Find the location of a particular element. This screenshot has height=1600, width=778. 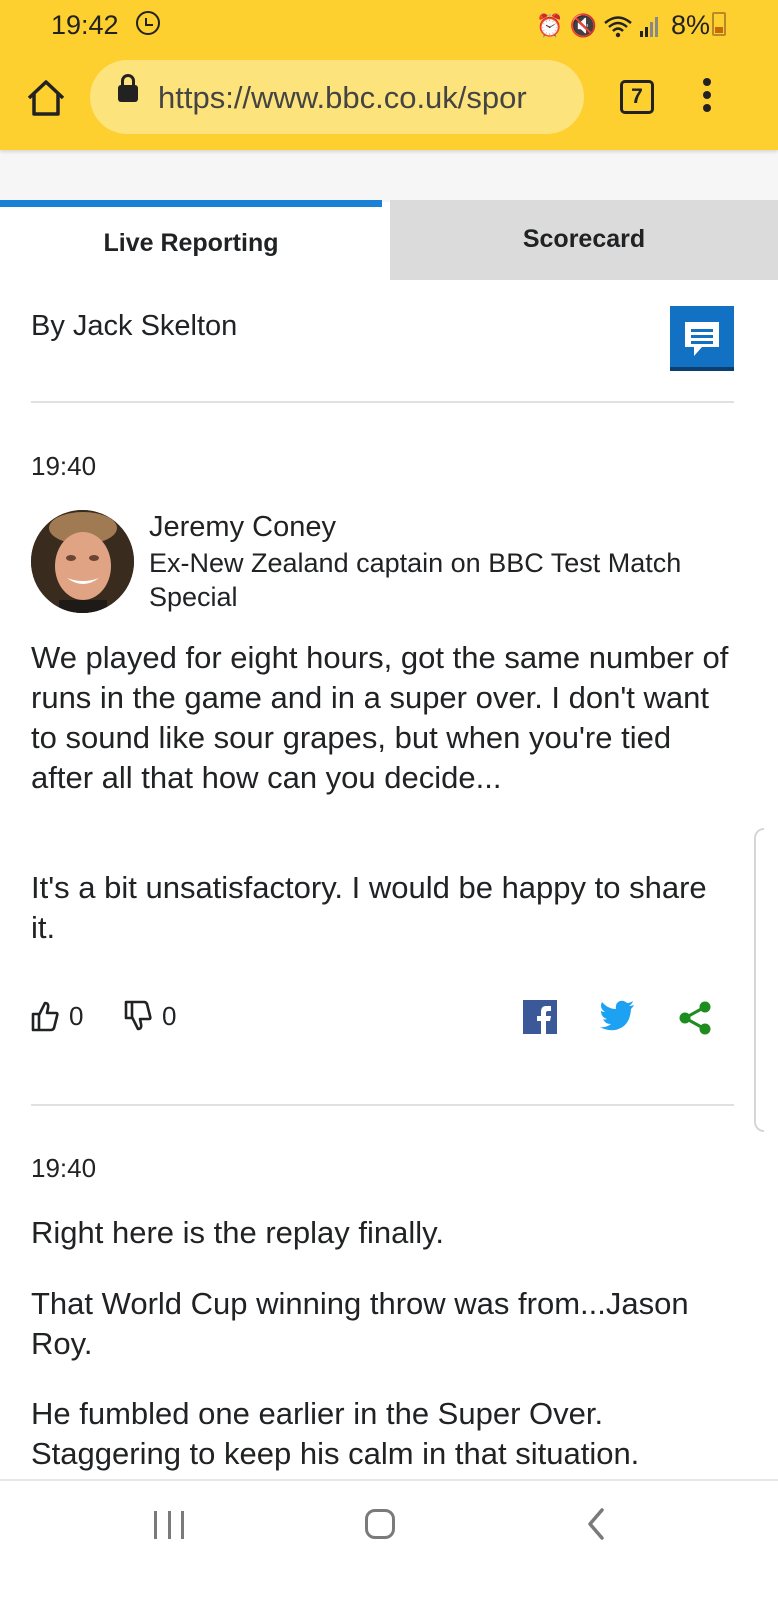

comments-button is located at coordinates (702, 338).